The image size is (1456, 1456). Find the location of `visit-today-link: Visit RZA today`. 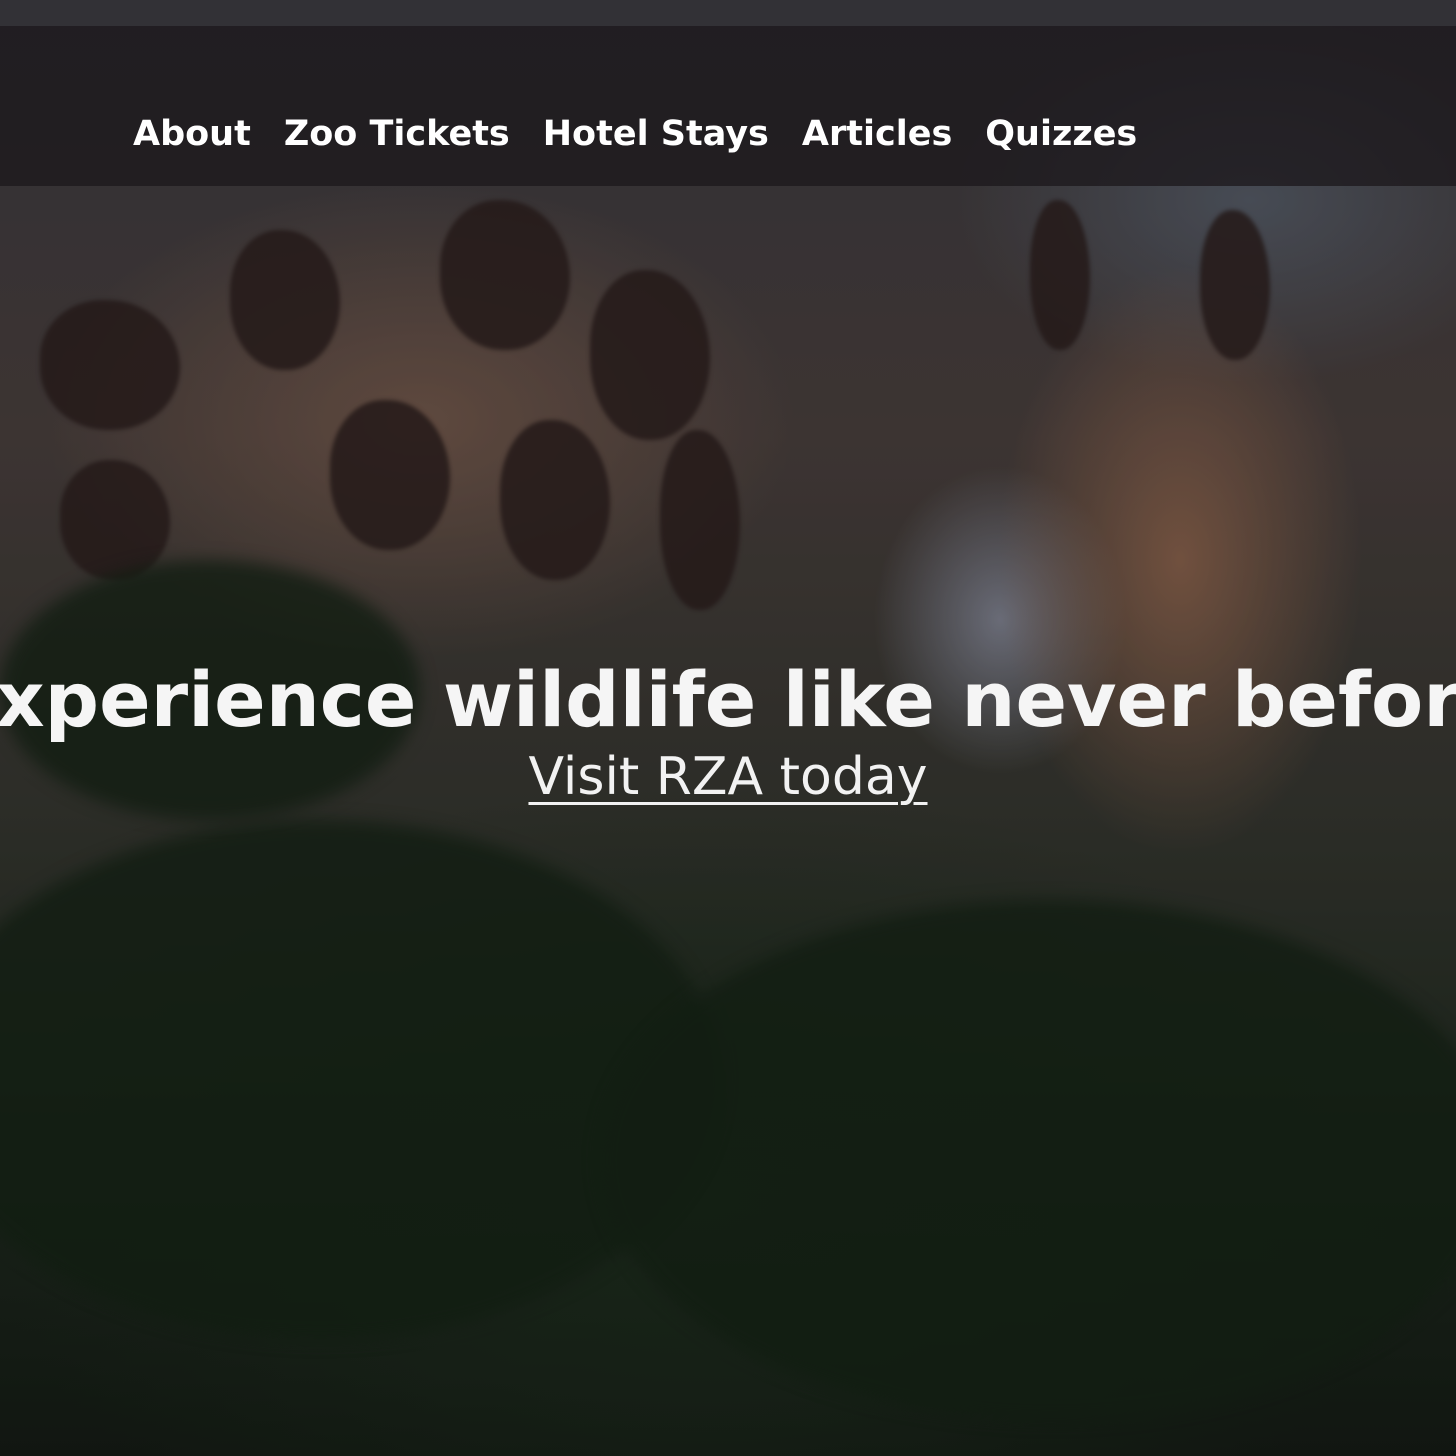

visit-today-link: Visit RZA today is located at coordinates (727, 777).